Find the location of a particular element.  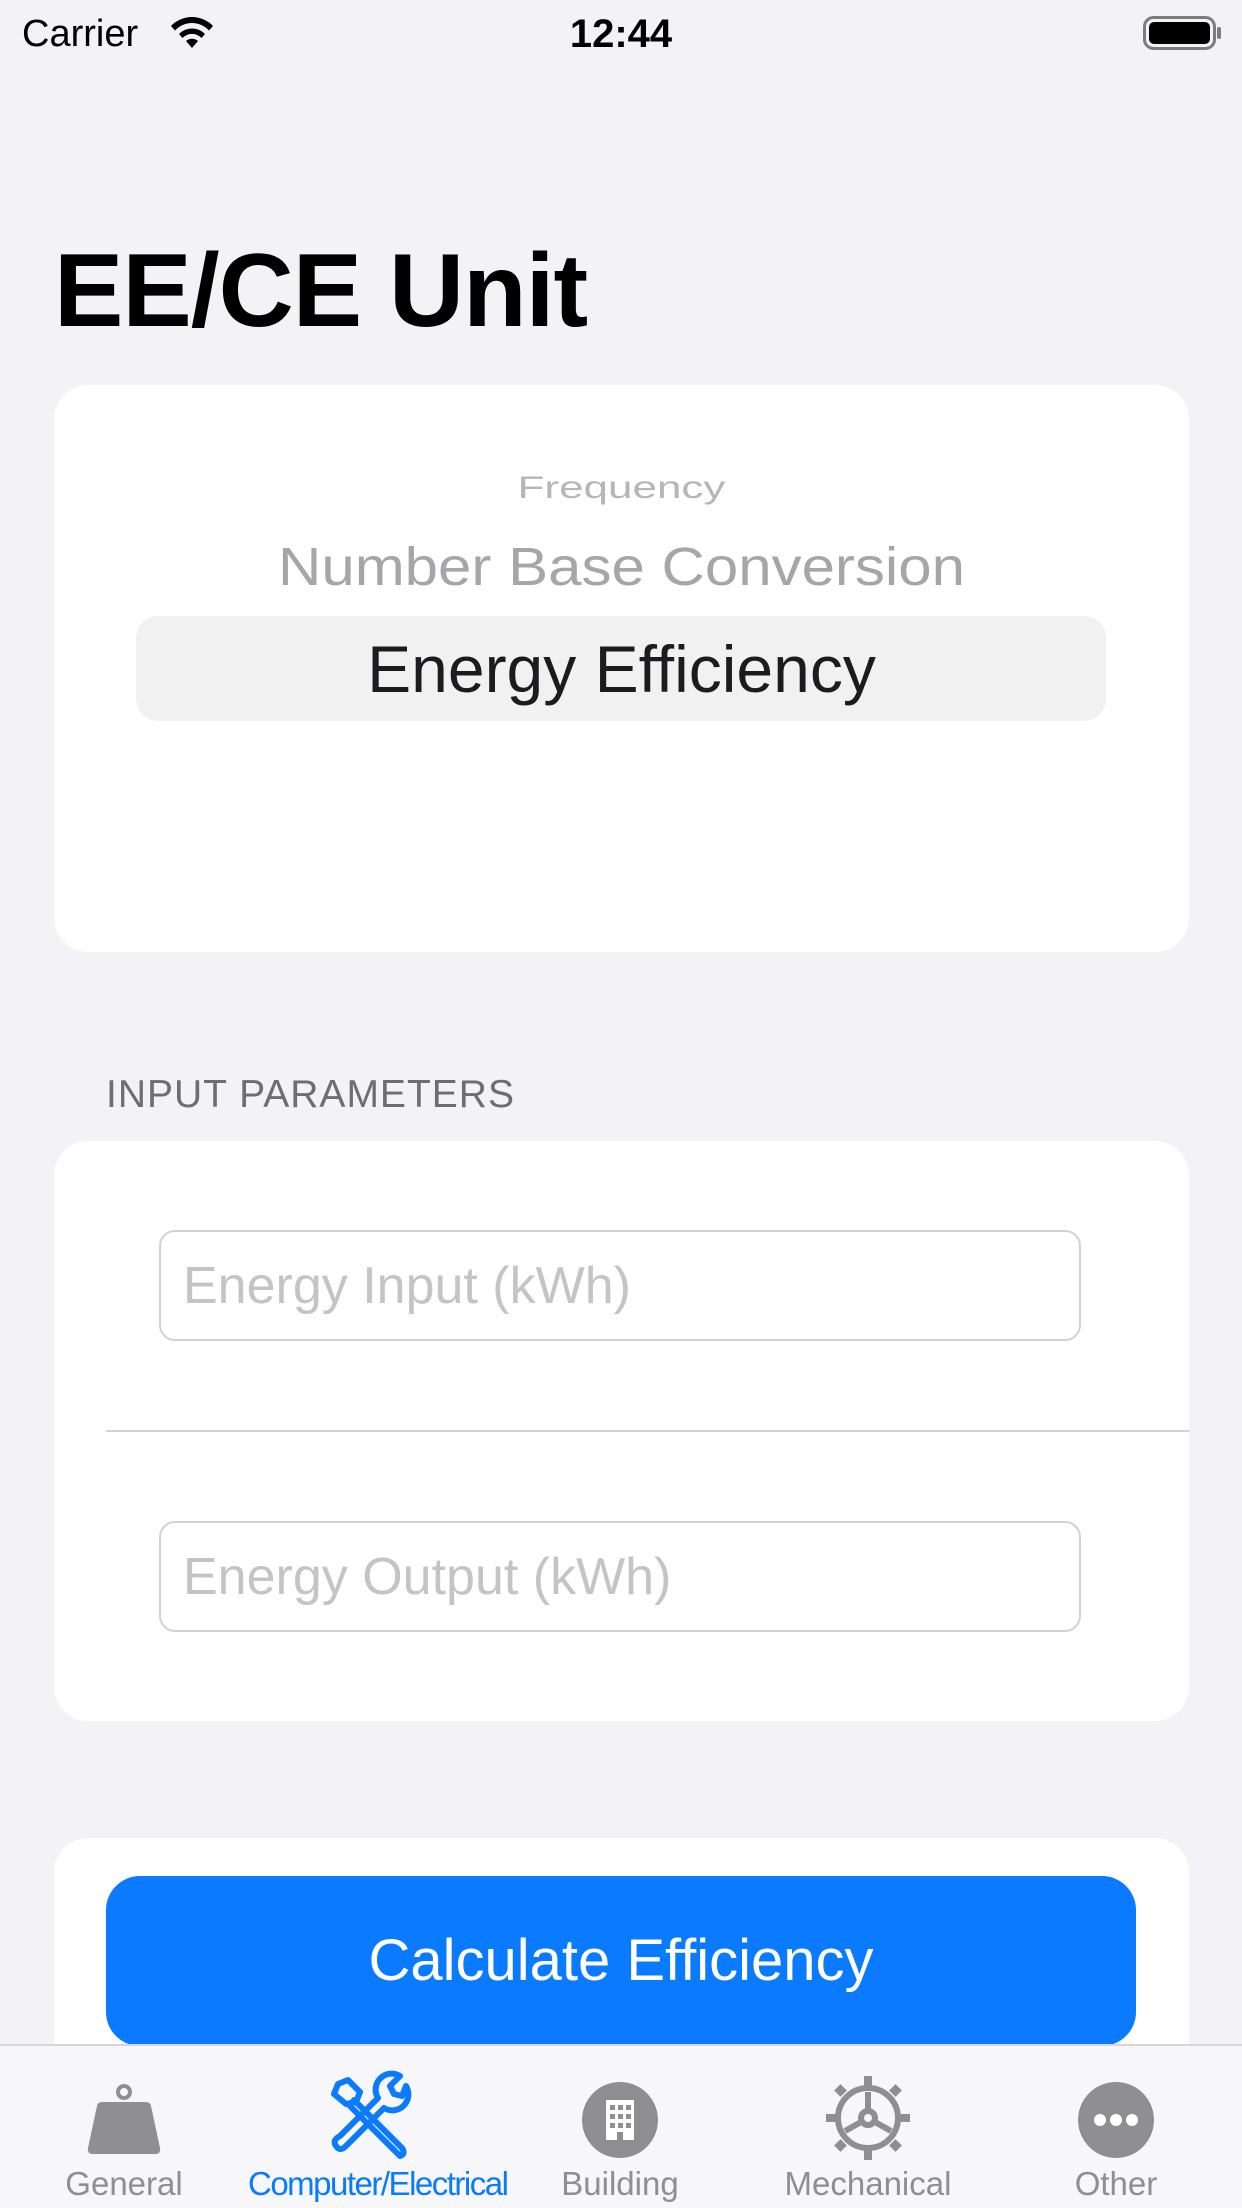

status-time: 12:44 is located at coordinates (621, 34).